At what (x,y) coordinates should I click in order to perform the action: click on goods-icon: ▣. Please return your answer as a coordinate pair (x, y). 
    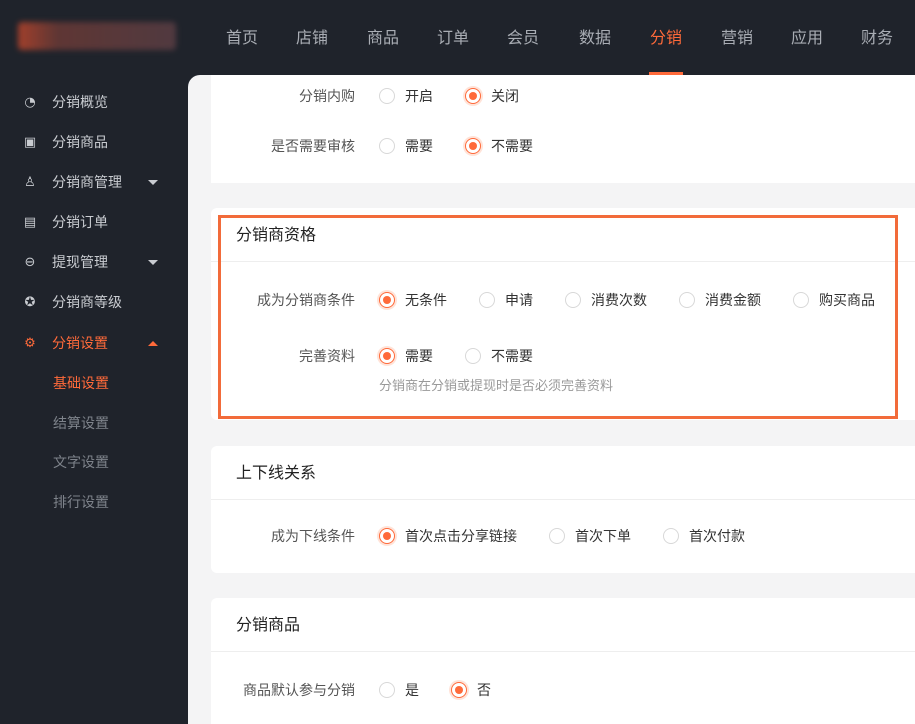
    Looking at the image, I should click on (30, 142).